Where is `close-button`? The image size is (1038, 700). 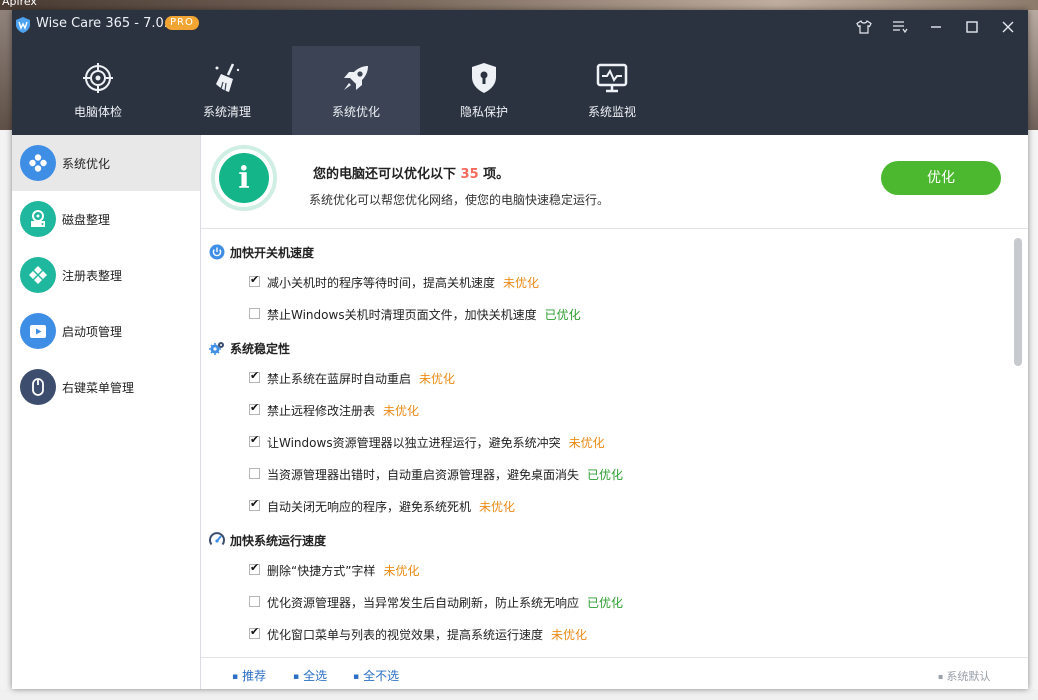 close-button is located at coordinates (1008, 27).